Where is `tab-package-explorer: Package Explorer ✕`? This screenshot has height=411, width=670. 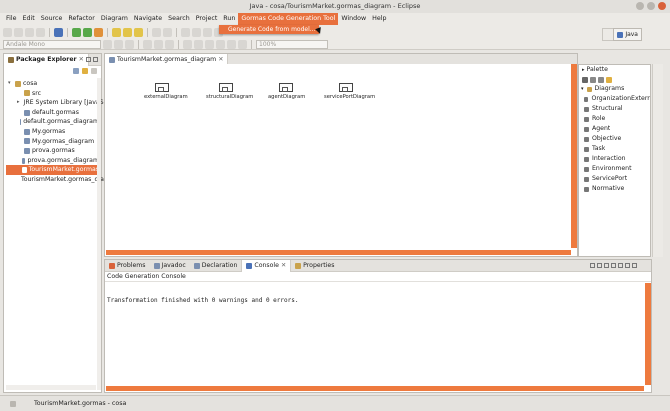
tab-package-explorer: Package Explorer ✕ is located at coordinates (46, 59).